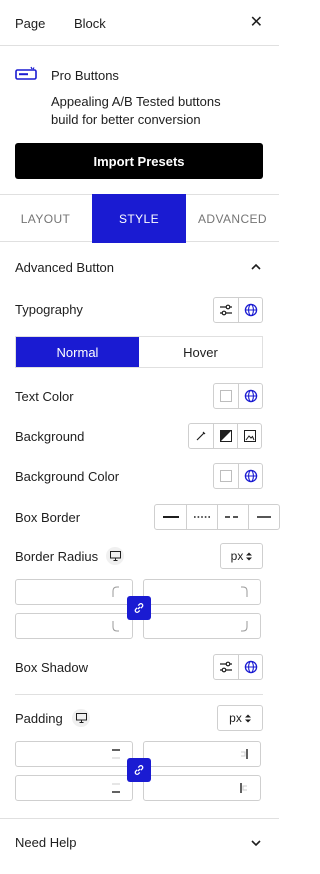 The image size is (320, 874). Describe the element at coordinates (116, 754) in the screenshot. I see `side-top-icon` at that location.